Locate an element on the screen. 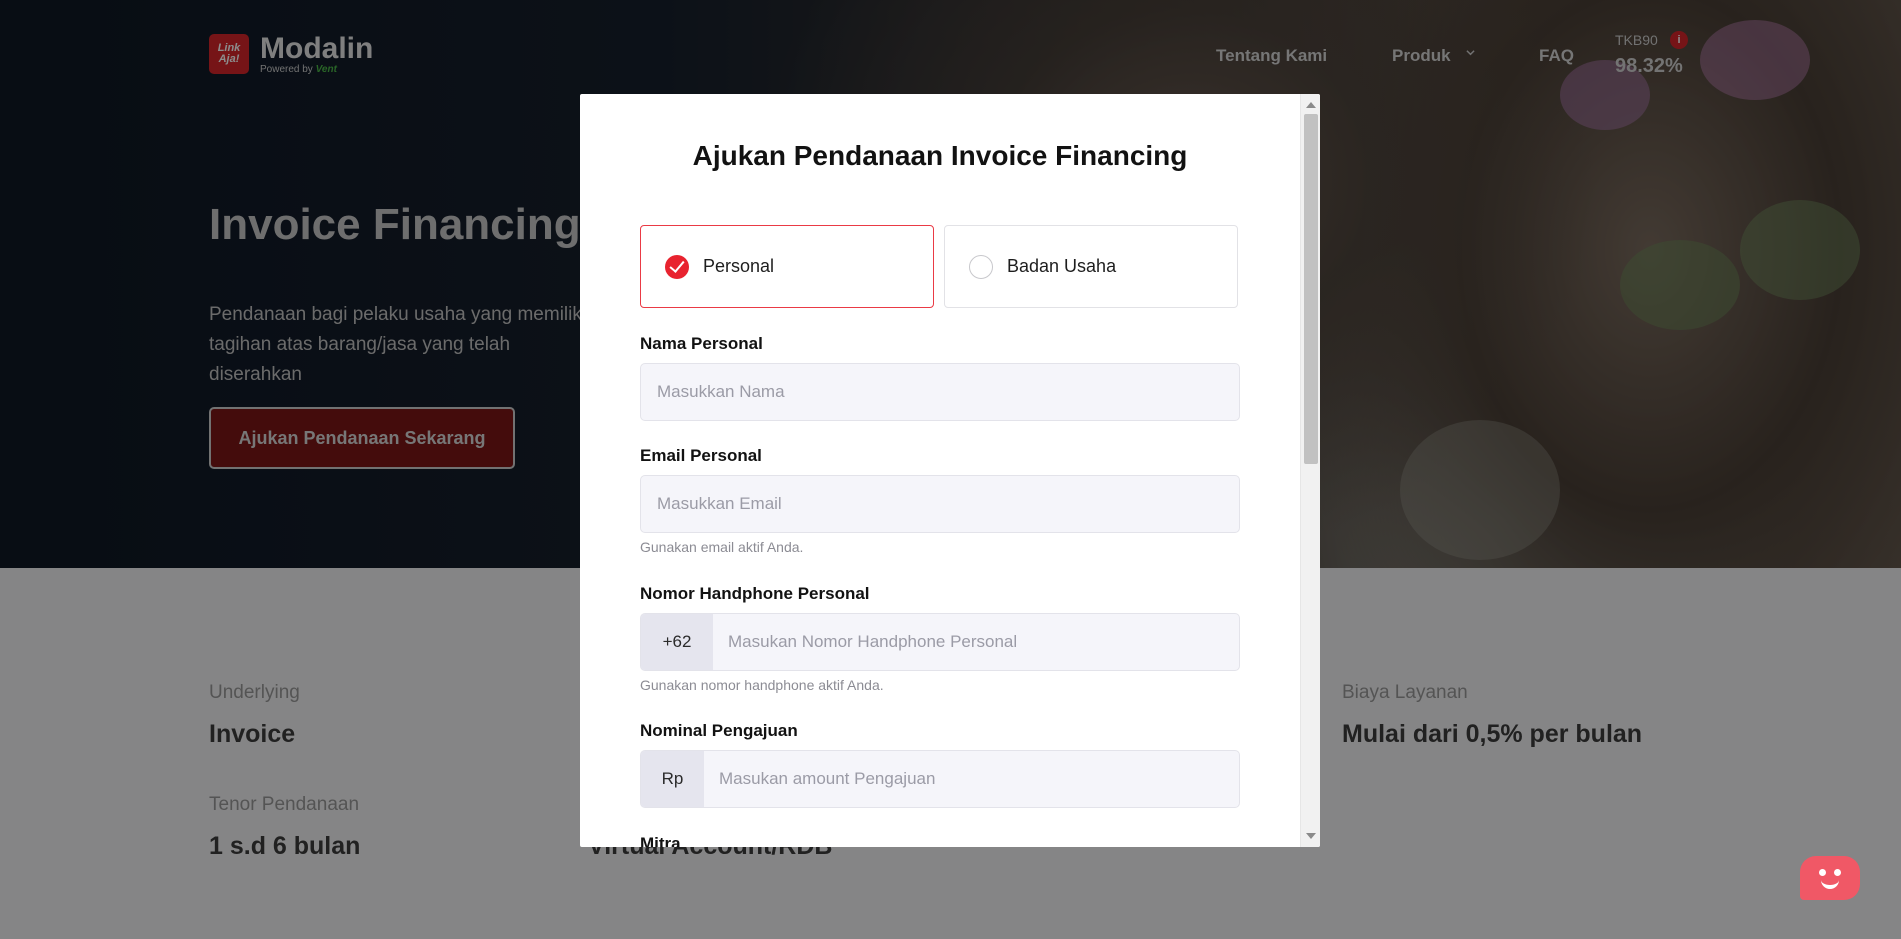  phone-help-text: Gunakan nomor handphone aktif Anda. is located at coordinates (762, 685).